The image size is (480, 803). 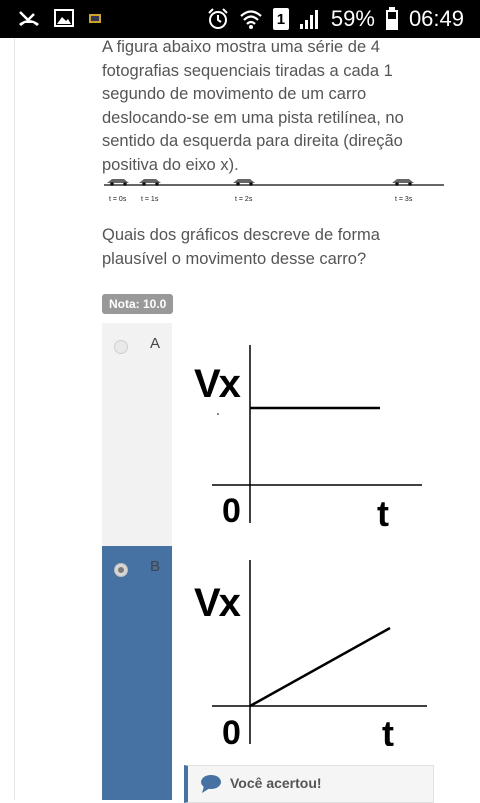 I want to click on system-icons: 1 59% 06:49, so click(x=335, y=19).